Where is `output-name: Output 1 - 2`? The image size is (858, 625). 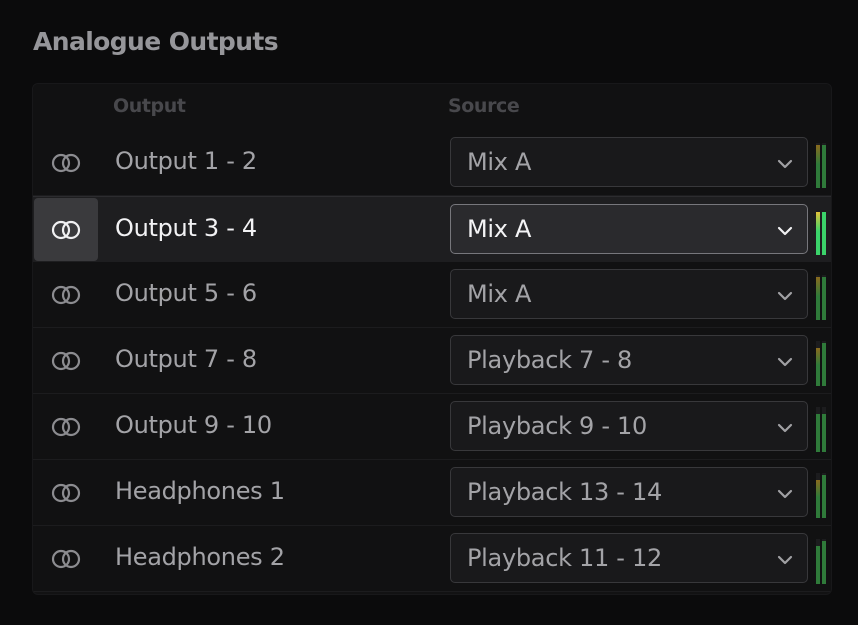
output-name: Output 1 - 2 is located at coordinates (186, 161).